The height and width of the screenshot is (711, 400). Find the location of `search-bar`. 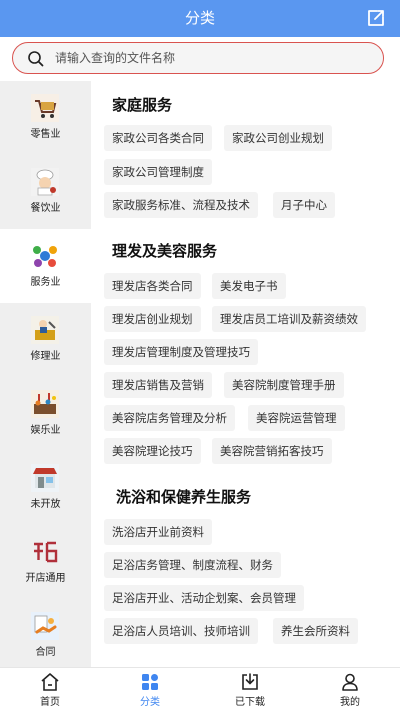

search-bar is located at coordinates (198, 58).